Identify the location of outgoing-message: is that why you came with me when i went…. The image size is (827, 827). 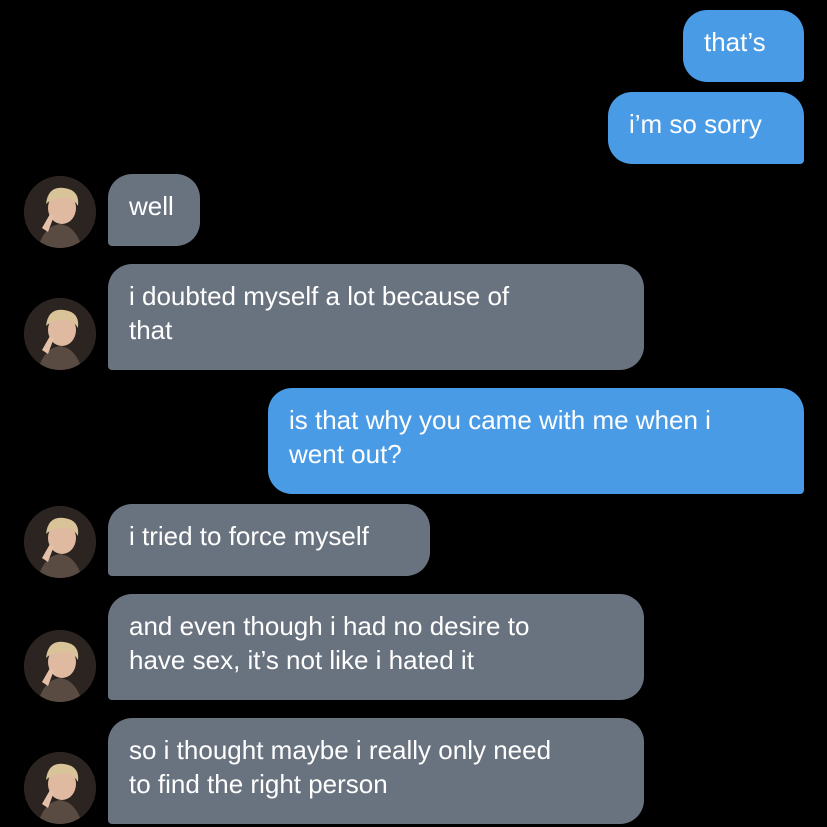
(536, 441).